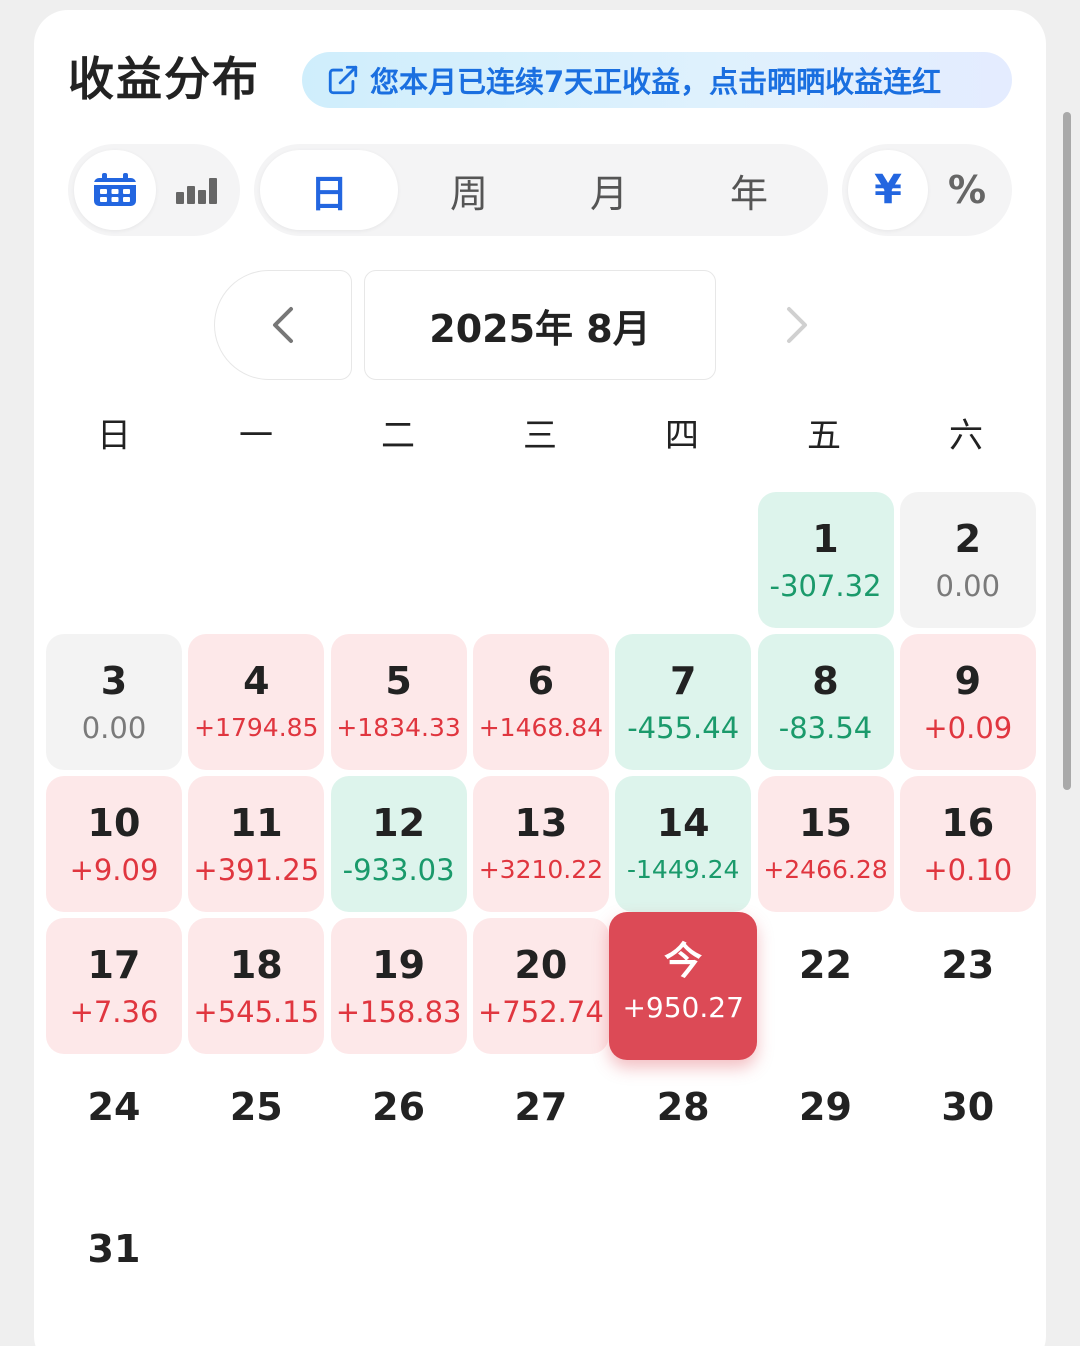 This screenshot has width=1080, height=1346. Describe the element at coordinates (541, 869) in the screenshot. I see `day-profit-value: +3210.22` at that location.